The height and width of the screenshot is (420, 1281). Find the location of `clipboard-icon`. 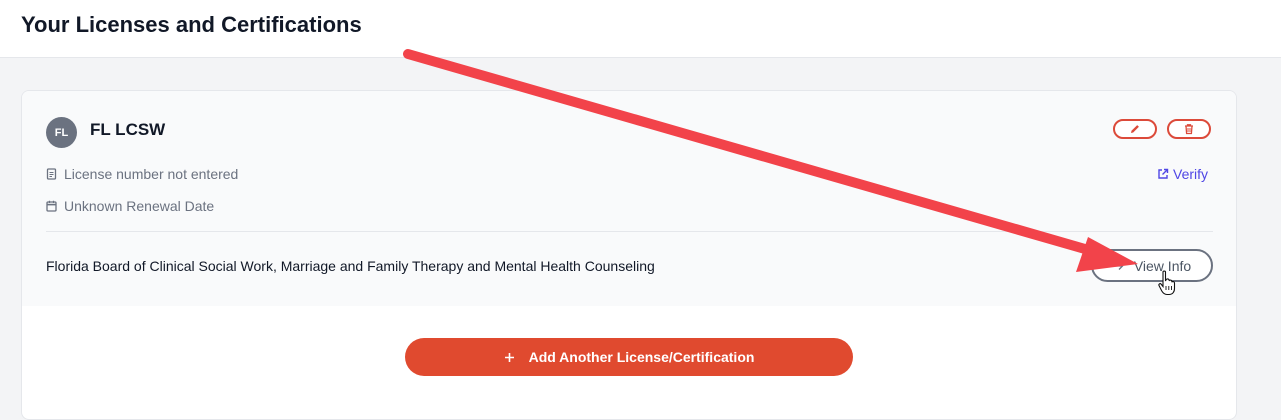

clipboard-icon is located at coordinates (51, 174).